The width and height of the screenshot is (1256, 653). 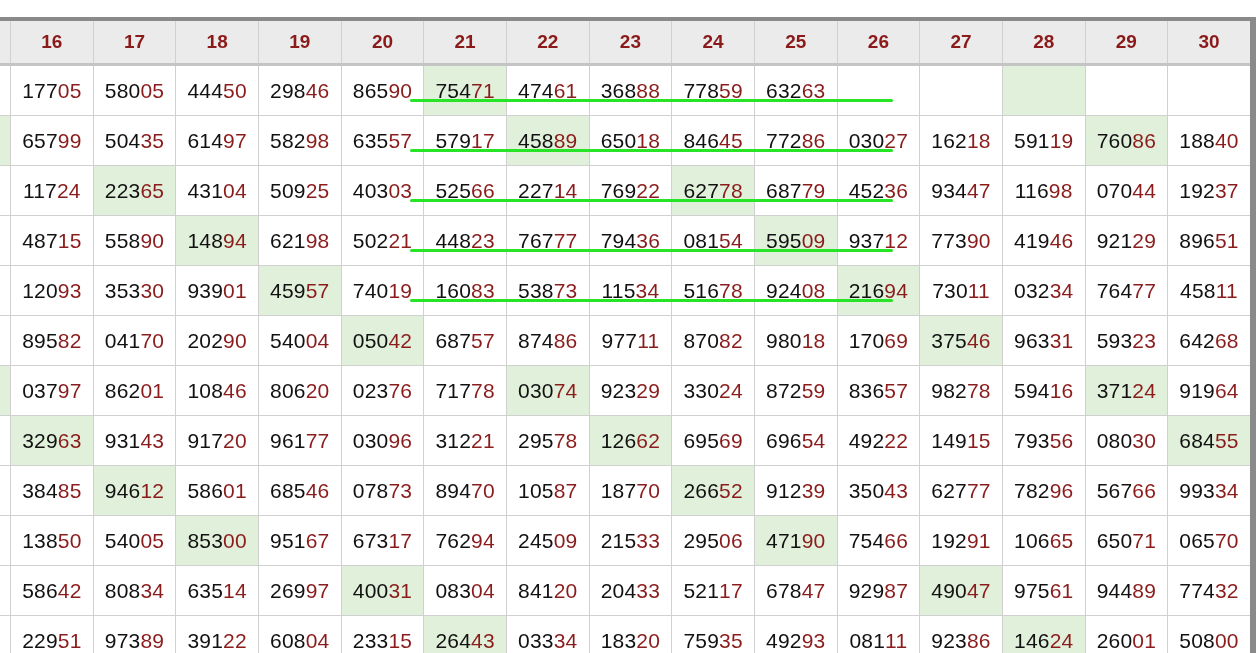 What do you see at coordinates (134, 490) in the screenshot?
I see `table-cell: 94612` at bounding box center [134, 490].